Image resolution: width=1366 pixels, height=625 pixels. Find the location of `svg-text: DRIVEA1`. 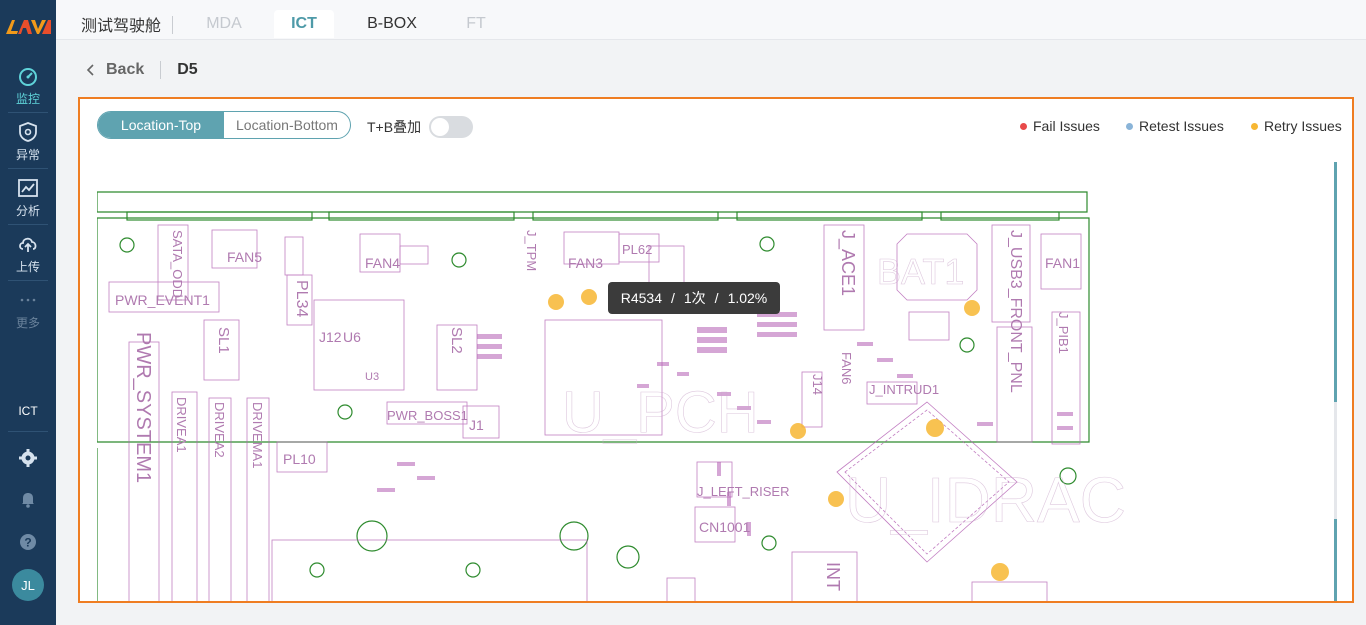

svg-text: DRIVEA1 is located at coordinates (181, 425).